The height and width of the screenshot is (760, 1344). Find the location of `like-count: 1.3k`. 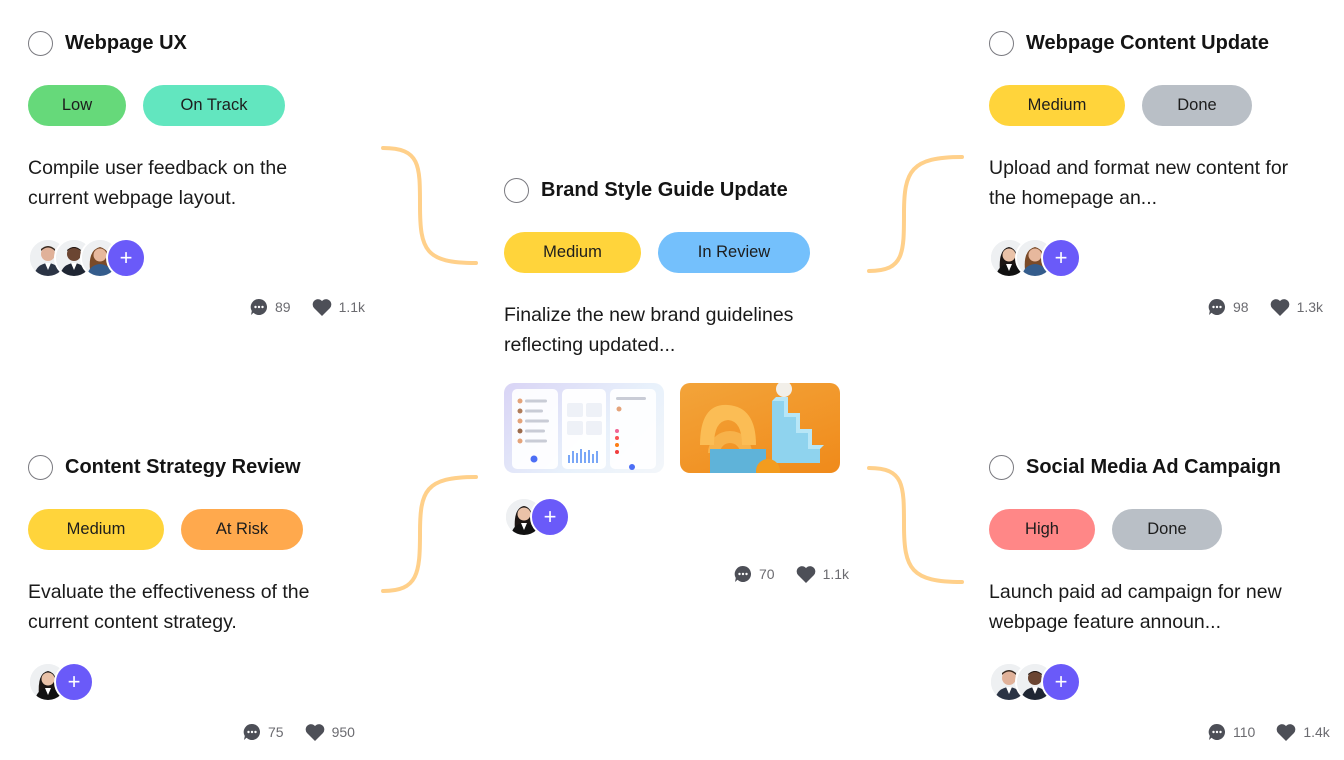

like-count: 1.3k is located at coordinates (1310, 307).